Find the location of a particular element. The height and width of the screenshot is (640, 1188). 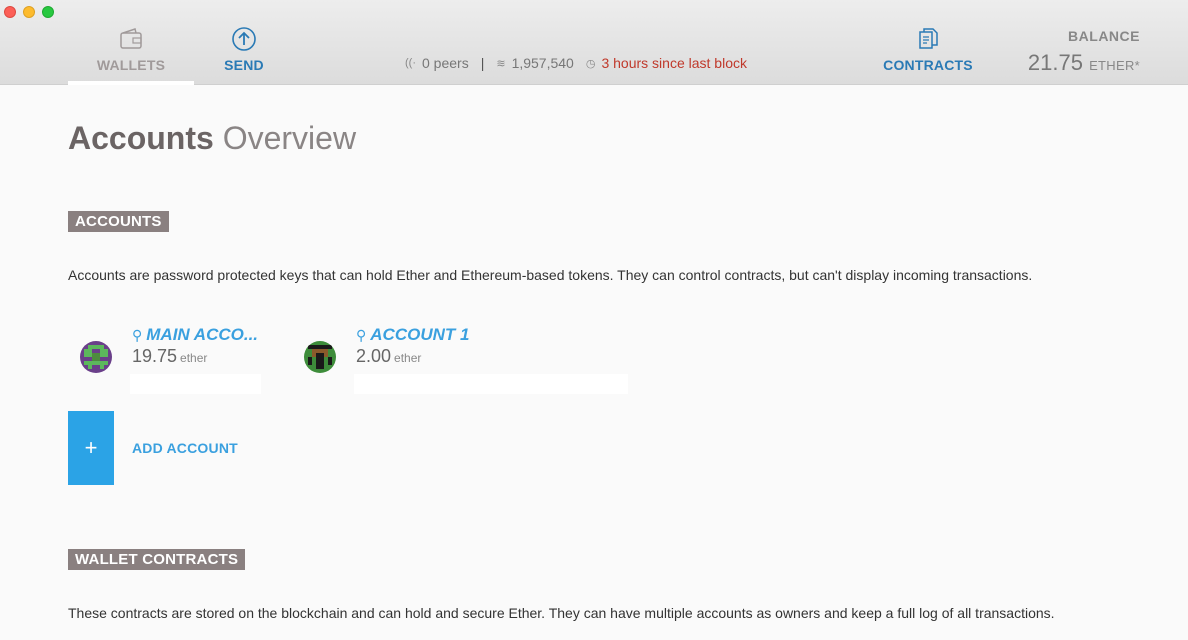

layers-icon: ≋ is located at coordinates (501, 63).